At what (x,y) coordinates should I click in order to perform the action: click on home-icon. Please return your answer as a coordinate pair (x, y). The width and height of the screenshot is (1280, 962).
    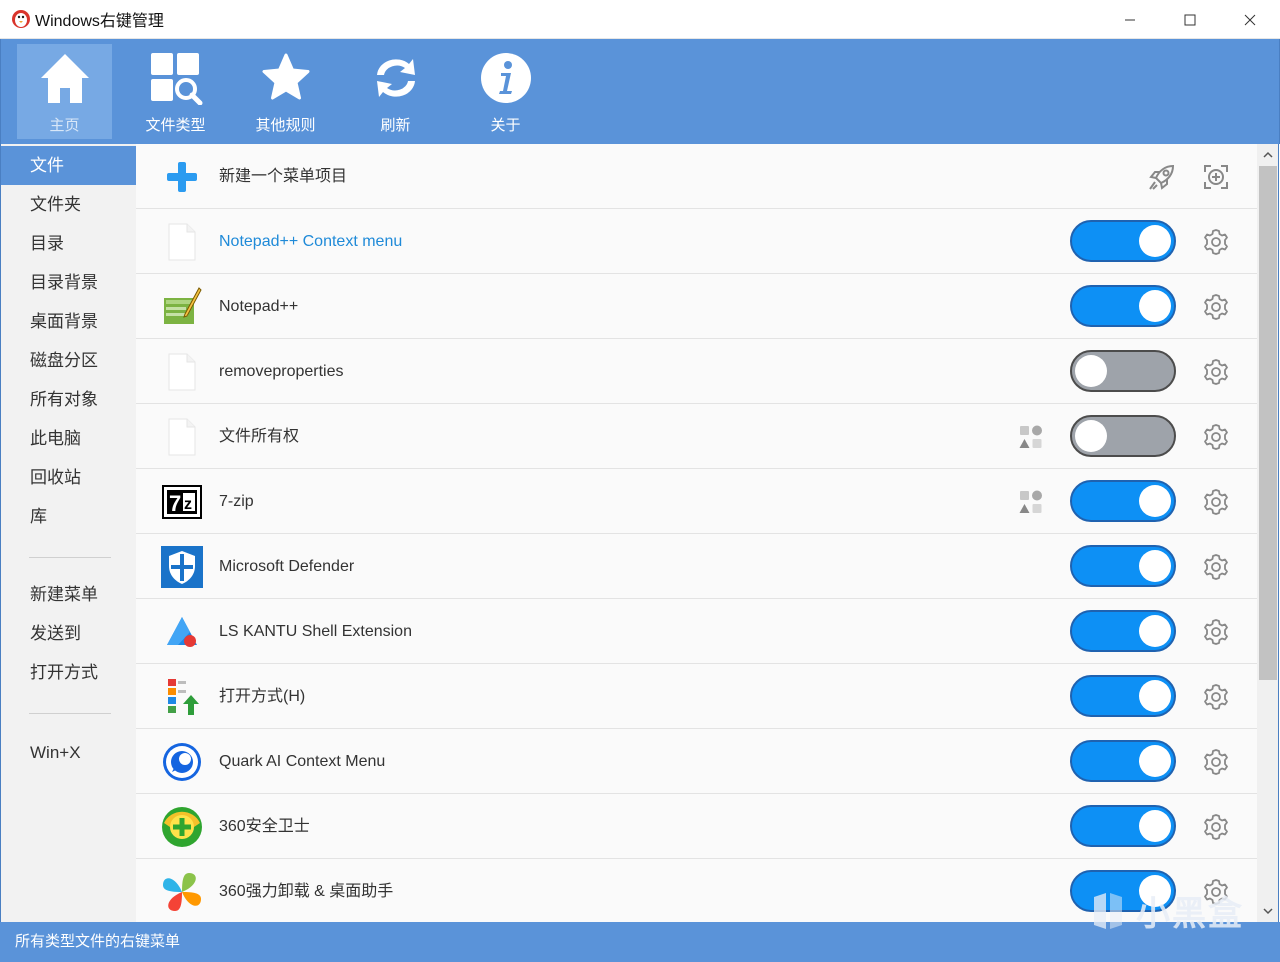
    Looking at the image, I should click on (64, 78).